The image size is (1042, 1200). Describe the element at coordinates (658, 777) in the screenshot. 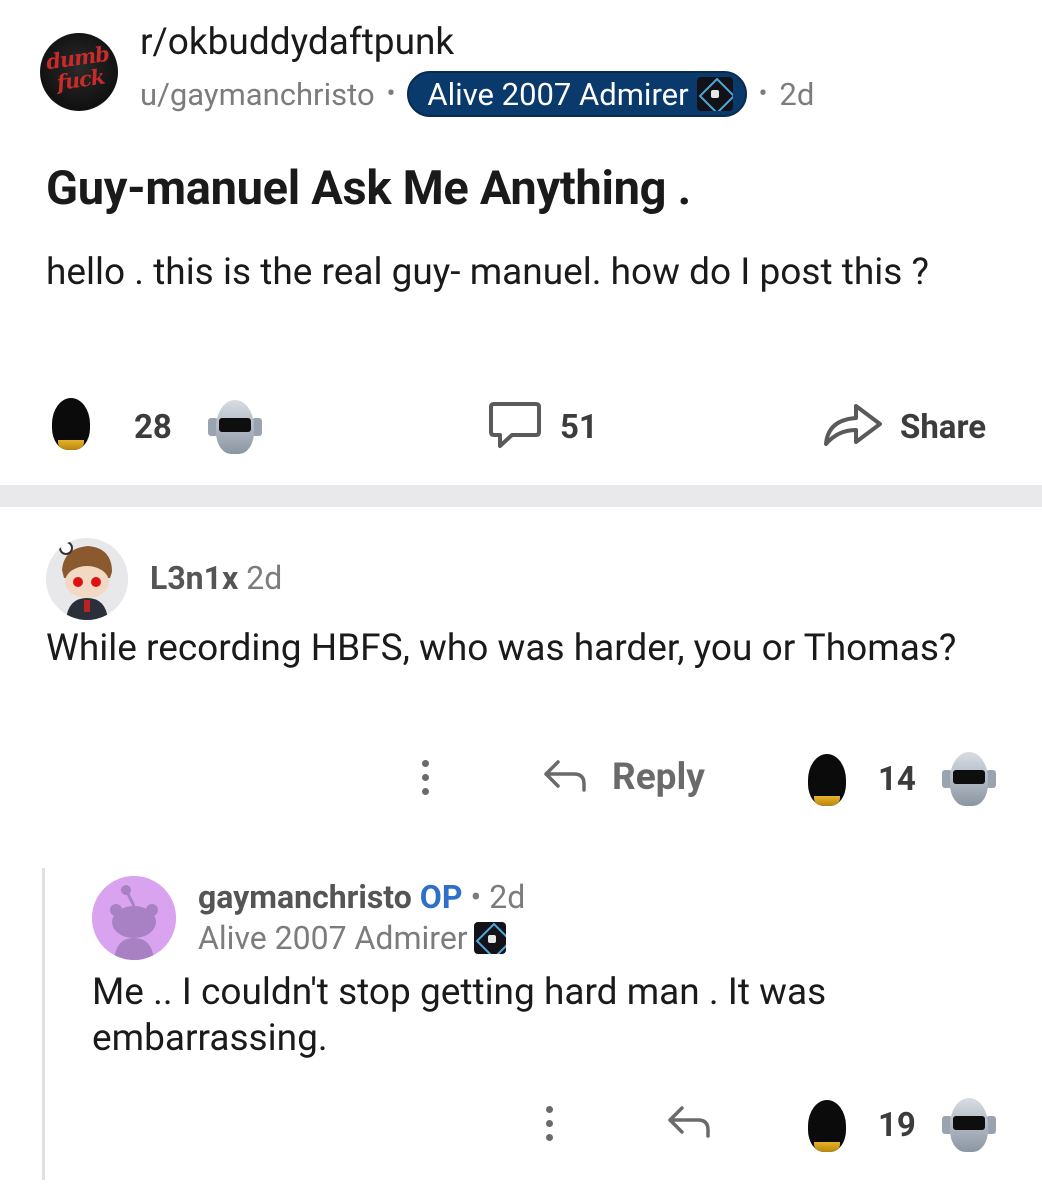

I see `reply-button: Reply` at that location.